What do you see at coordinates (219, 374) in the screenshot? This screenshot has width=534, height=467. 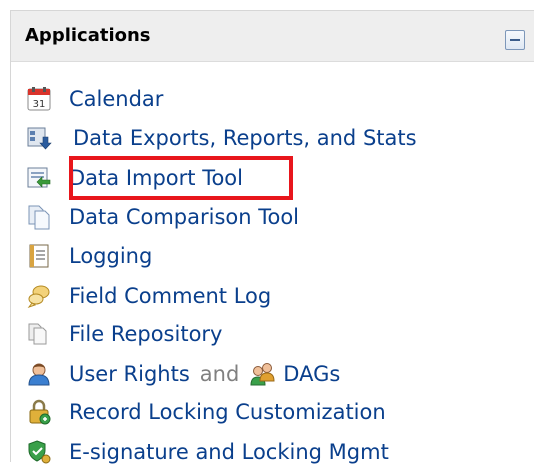 I see `joiner-text: and` at bounding box center [219, 374].